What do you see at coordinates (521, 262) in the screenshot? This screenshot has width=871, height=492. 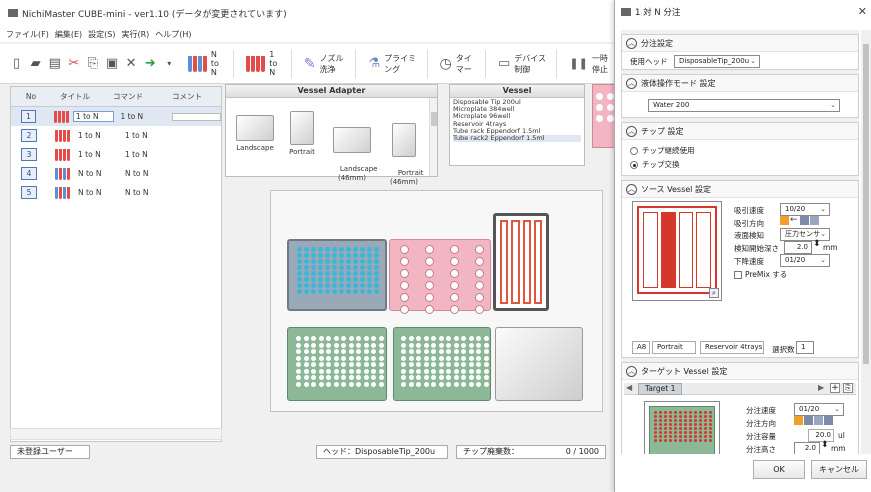 I see `reservoir-4trays` at bounding box center [521, 262].